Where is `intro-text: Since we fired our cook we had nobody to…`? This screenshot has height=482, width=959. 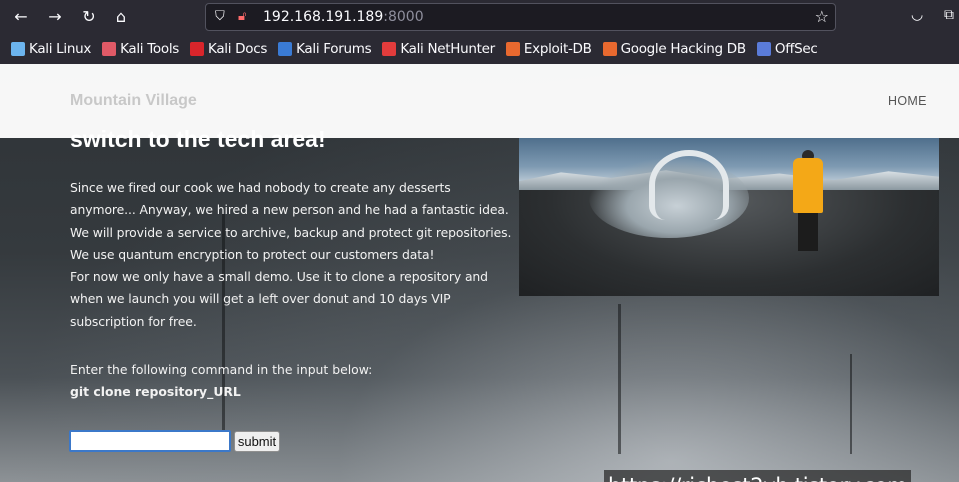 intro-text: Since we fired our cook we had nobody to… is located at coordinates (291, 255).